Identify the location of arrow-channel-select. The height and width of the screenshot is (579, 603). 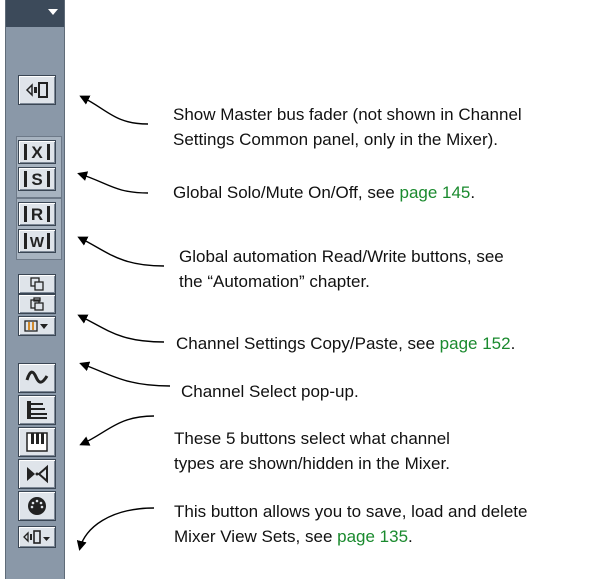
(125, 374).